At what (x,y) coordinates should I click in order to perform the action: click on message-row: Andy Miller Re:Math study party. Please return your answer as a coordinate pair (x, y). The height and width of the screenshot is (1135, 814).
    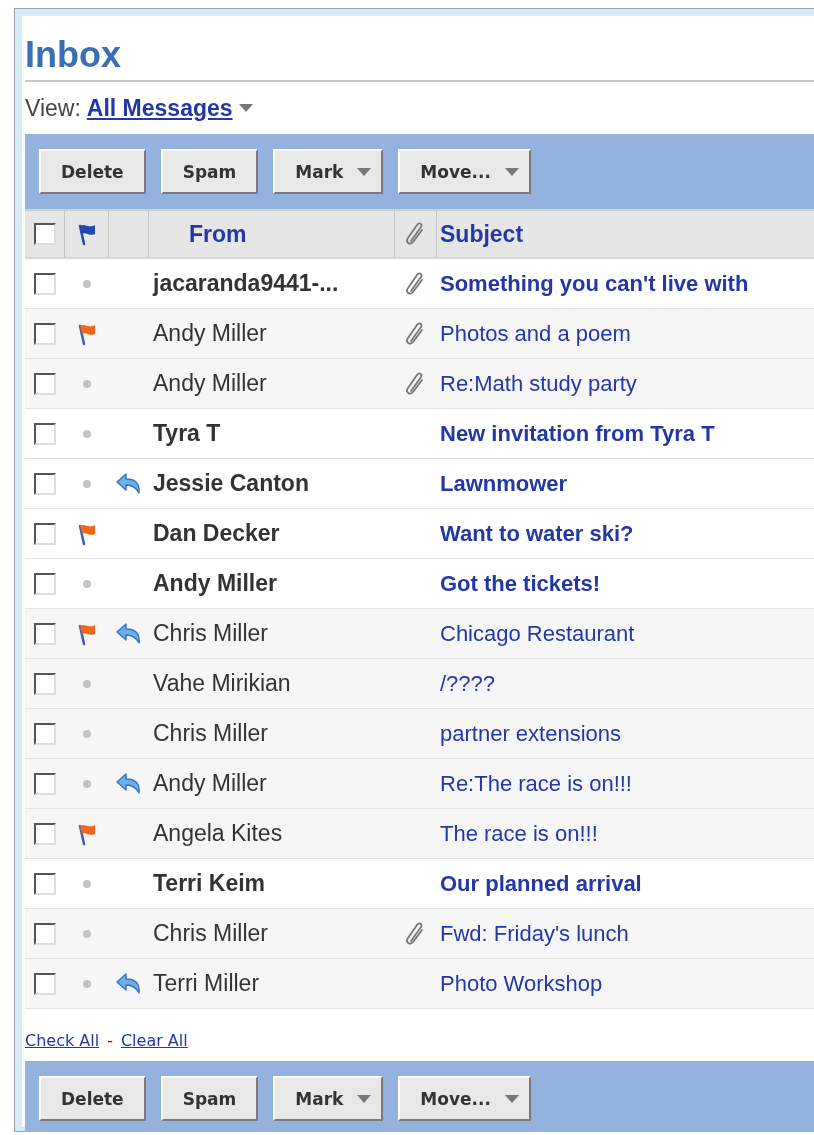
    Looking at the image, I should click on (419, 384).